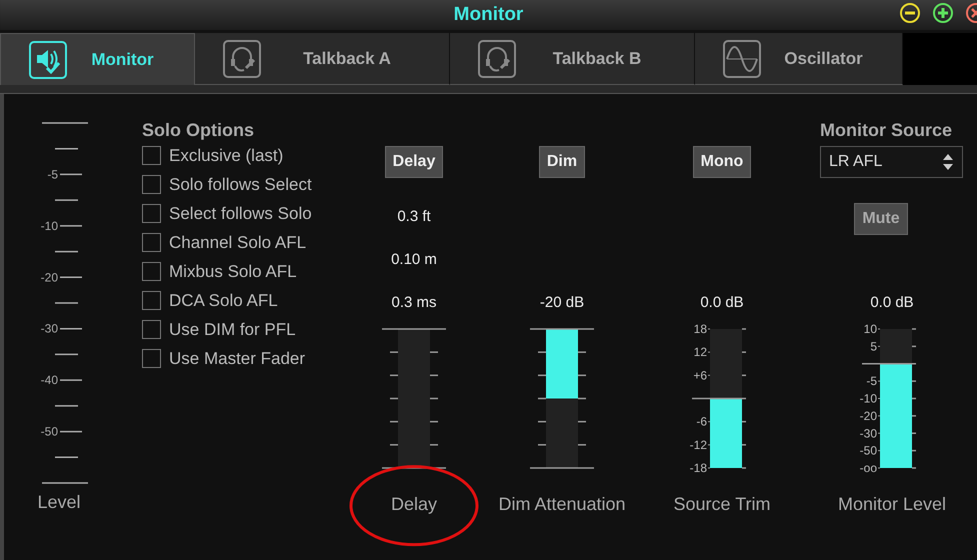 The width and height of the screenshot is (977, 560). Describe the element at coordinates (414, 504) in the screenshot. I see `fader-label: Delay` at that location.